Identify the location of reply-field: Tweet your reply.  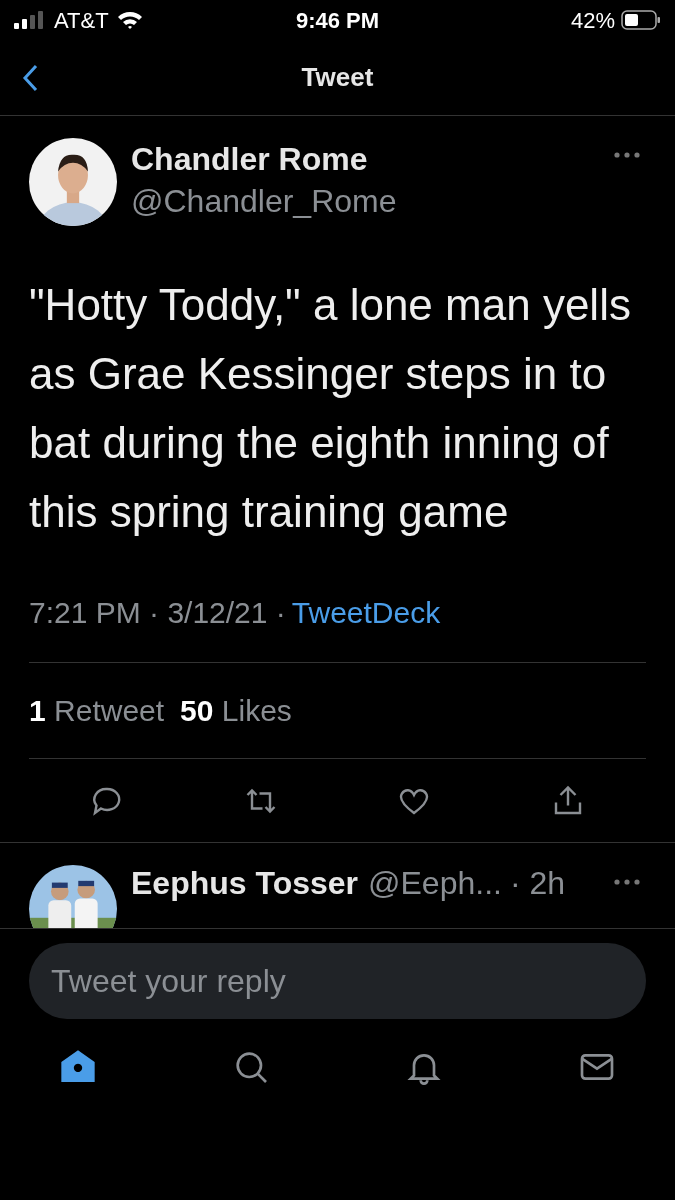
(337, 981).